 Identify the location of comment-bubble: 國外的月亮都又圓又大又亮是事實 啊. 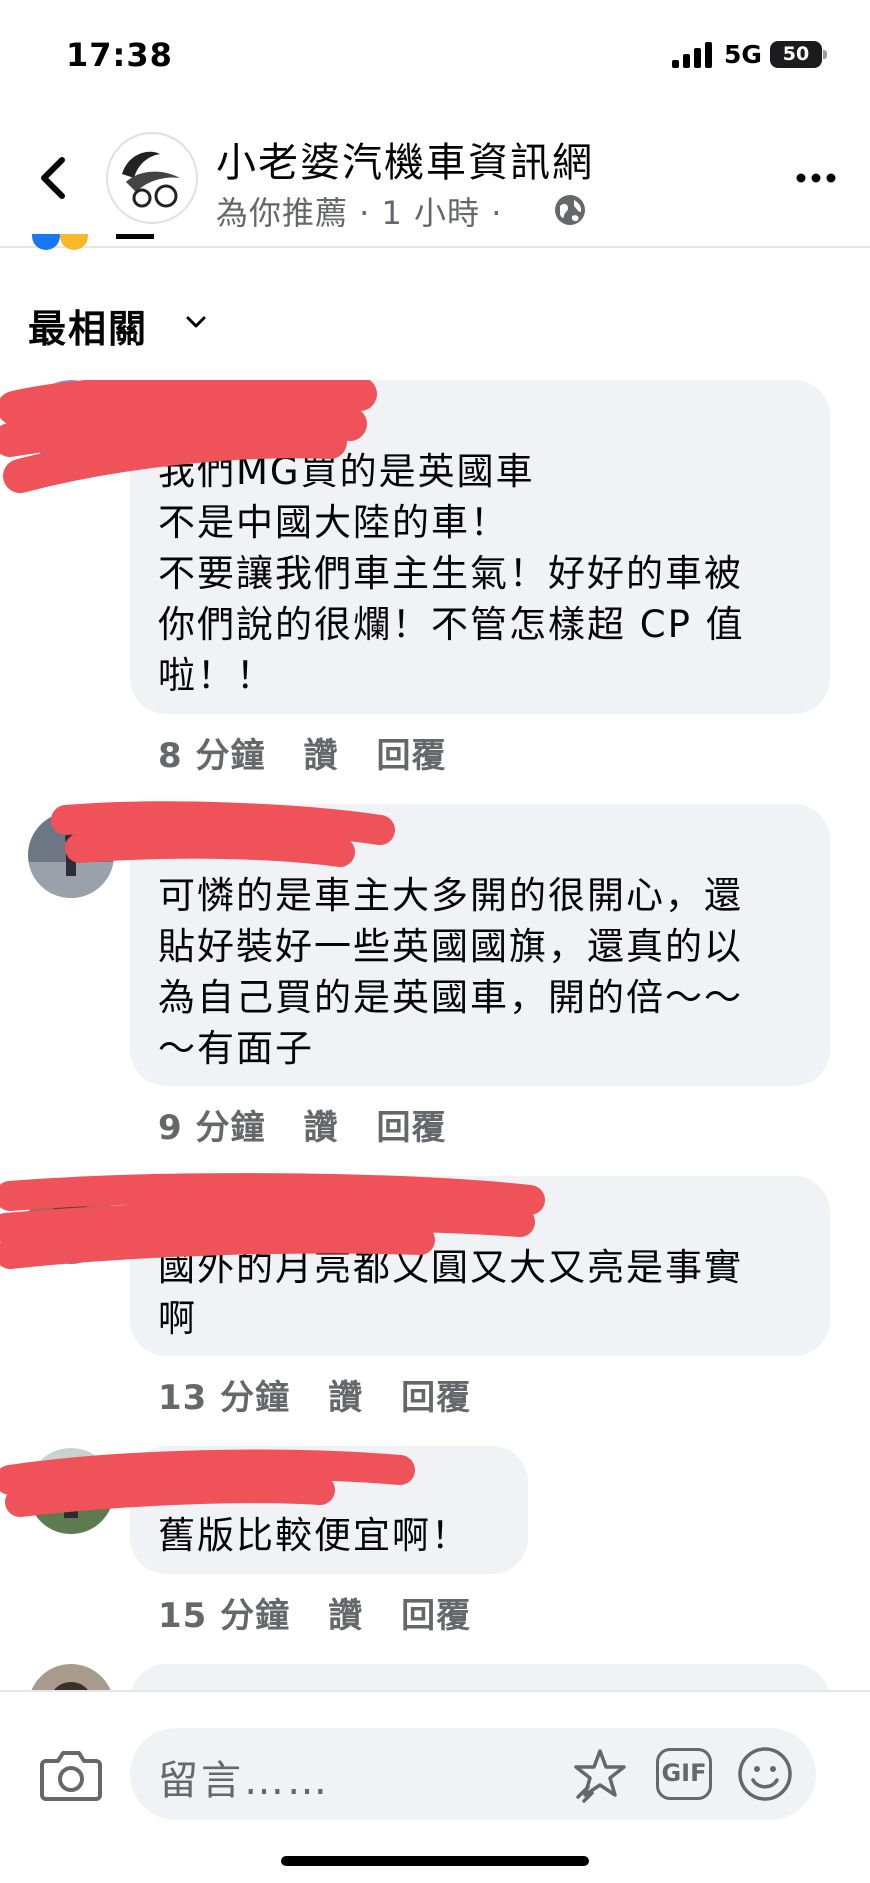
(480, 1266).